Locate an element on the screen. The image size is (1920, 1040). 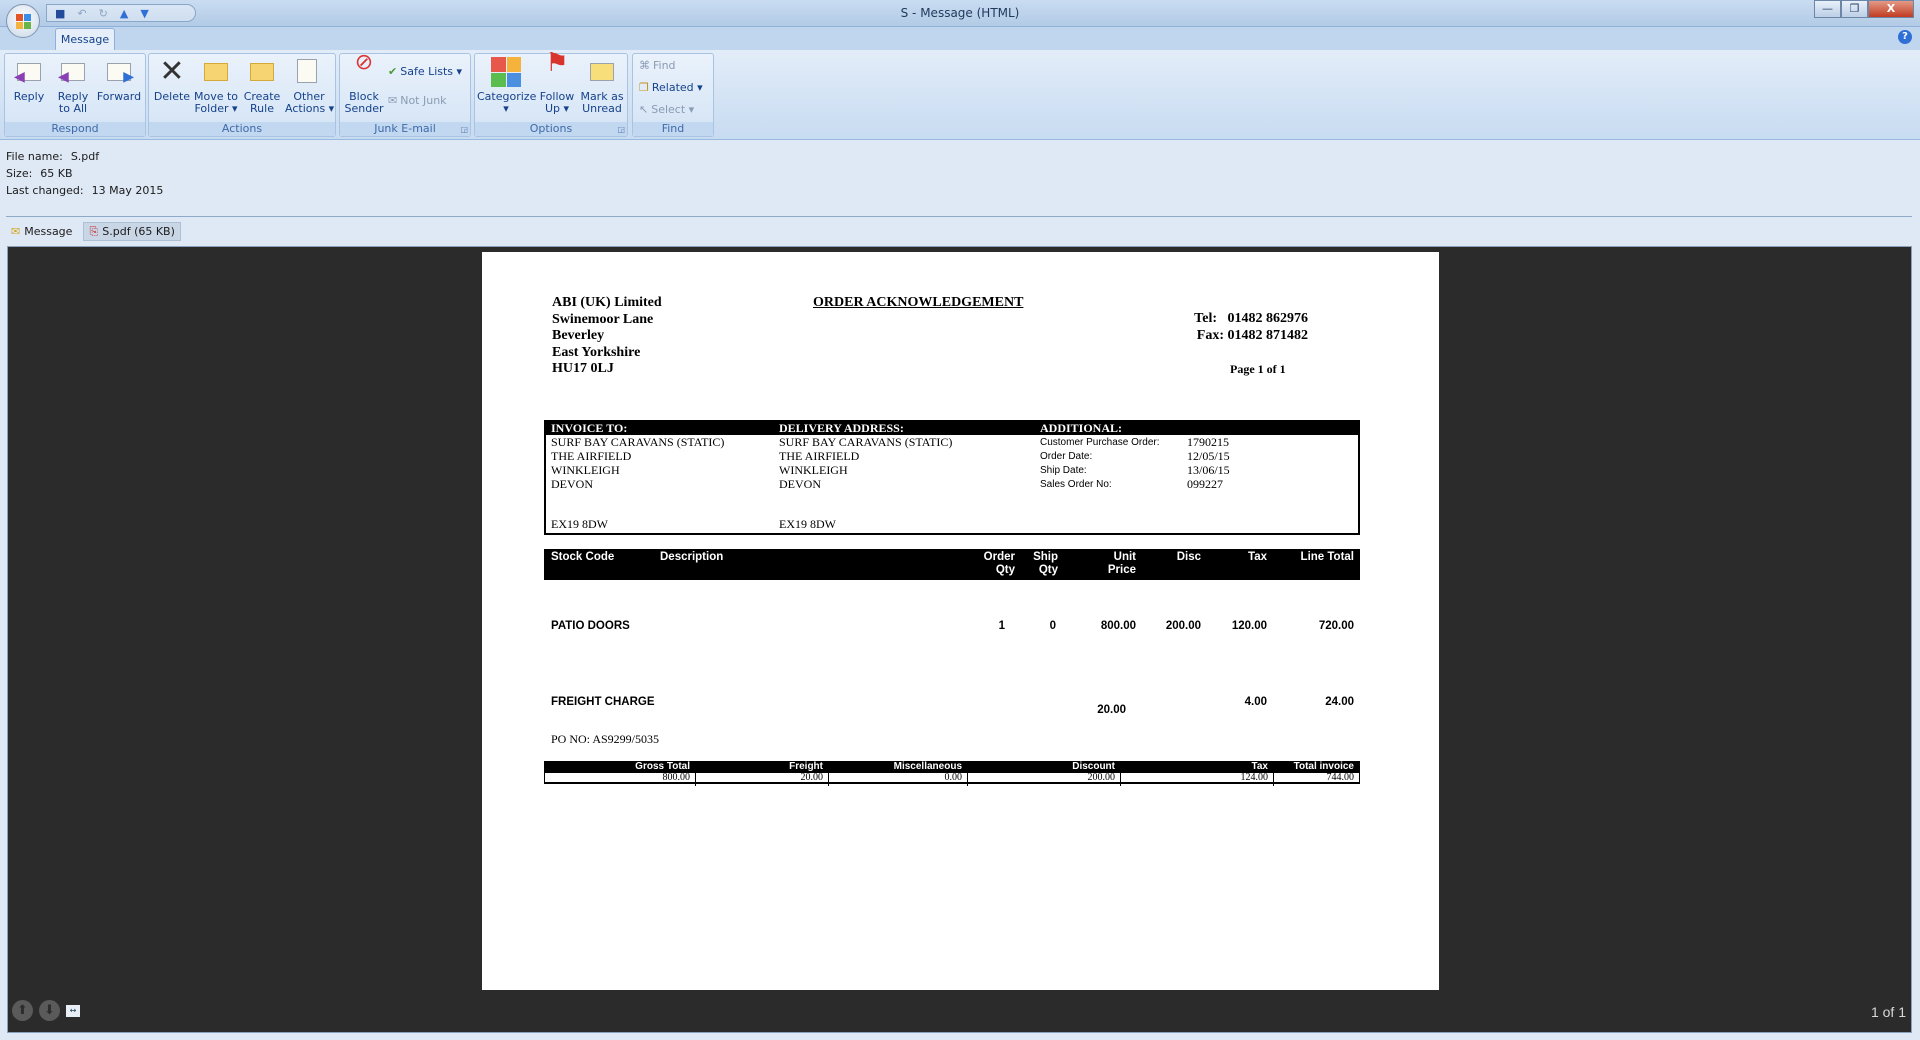
mark-as-unread-button: Mark as Unread is located at coordinates (602, 86).